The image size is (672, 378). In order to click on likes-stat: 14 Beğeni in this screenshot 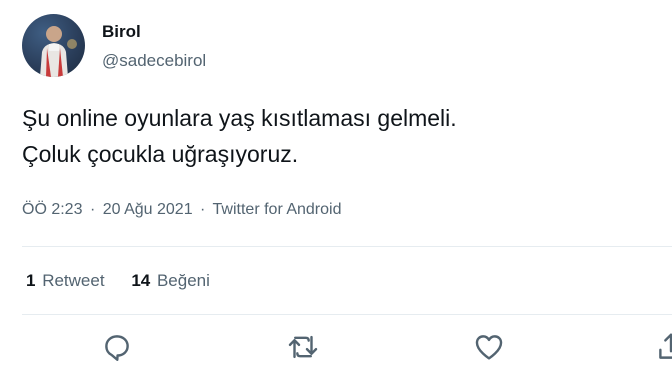, I will do `click(170, 280)`.